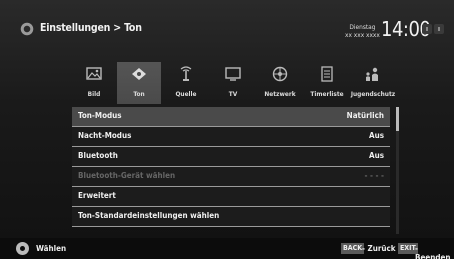 Image resolution: width=454 pixels, height=259 pixels. Describe the element at coordinates (231, 197) in the screenshot. I see `setting-erweitert: Erweitert` at that location.